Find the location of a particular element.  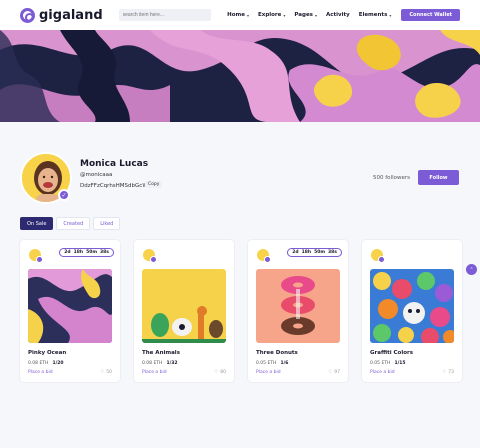

profile-tabs: On Sale Created Liked is located at coordinates (70, 223).